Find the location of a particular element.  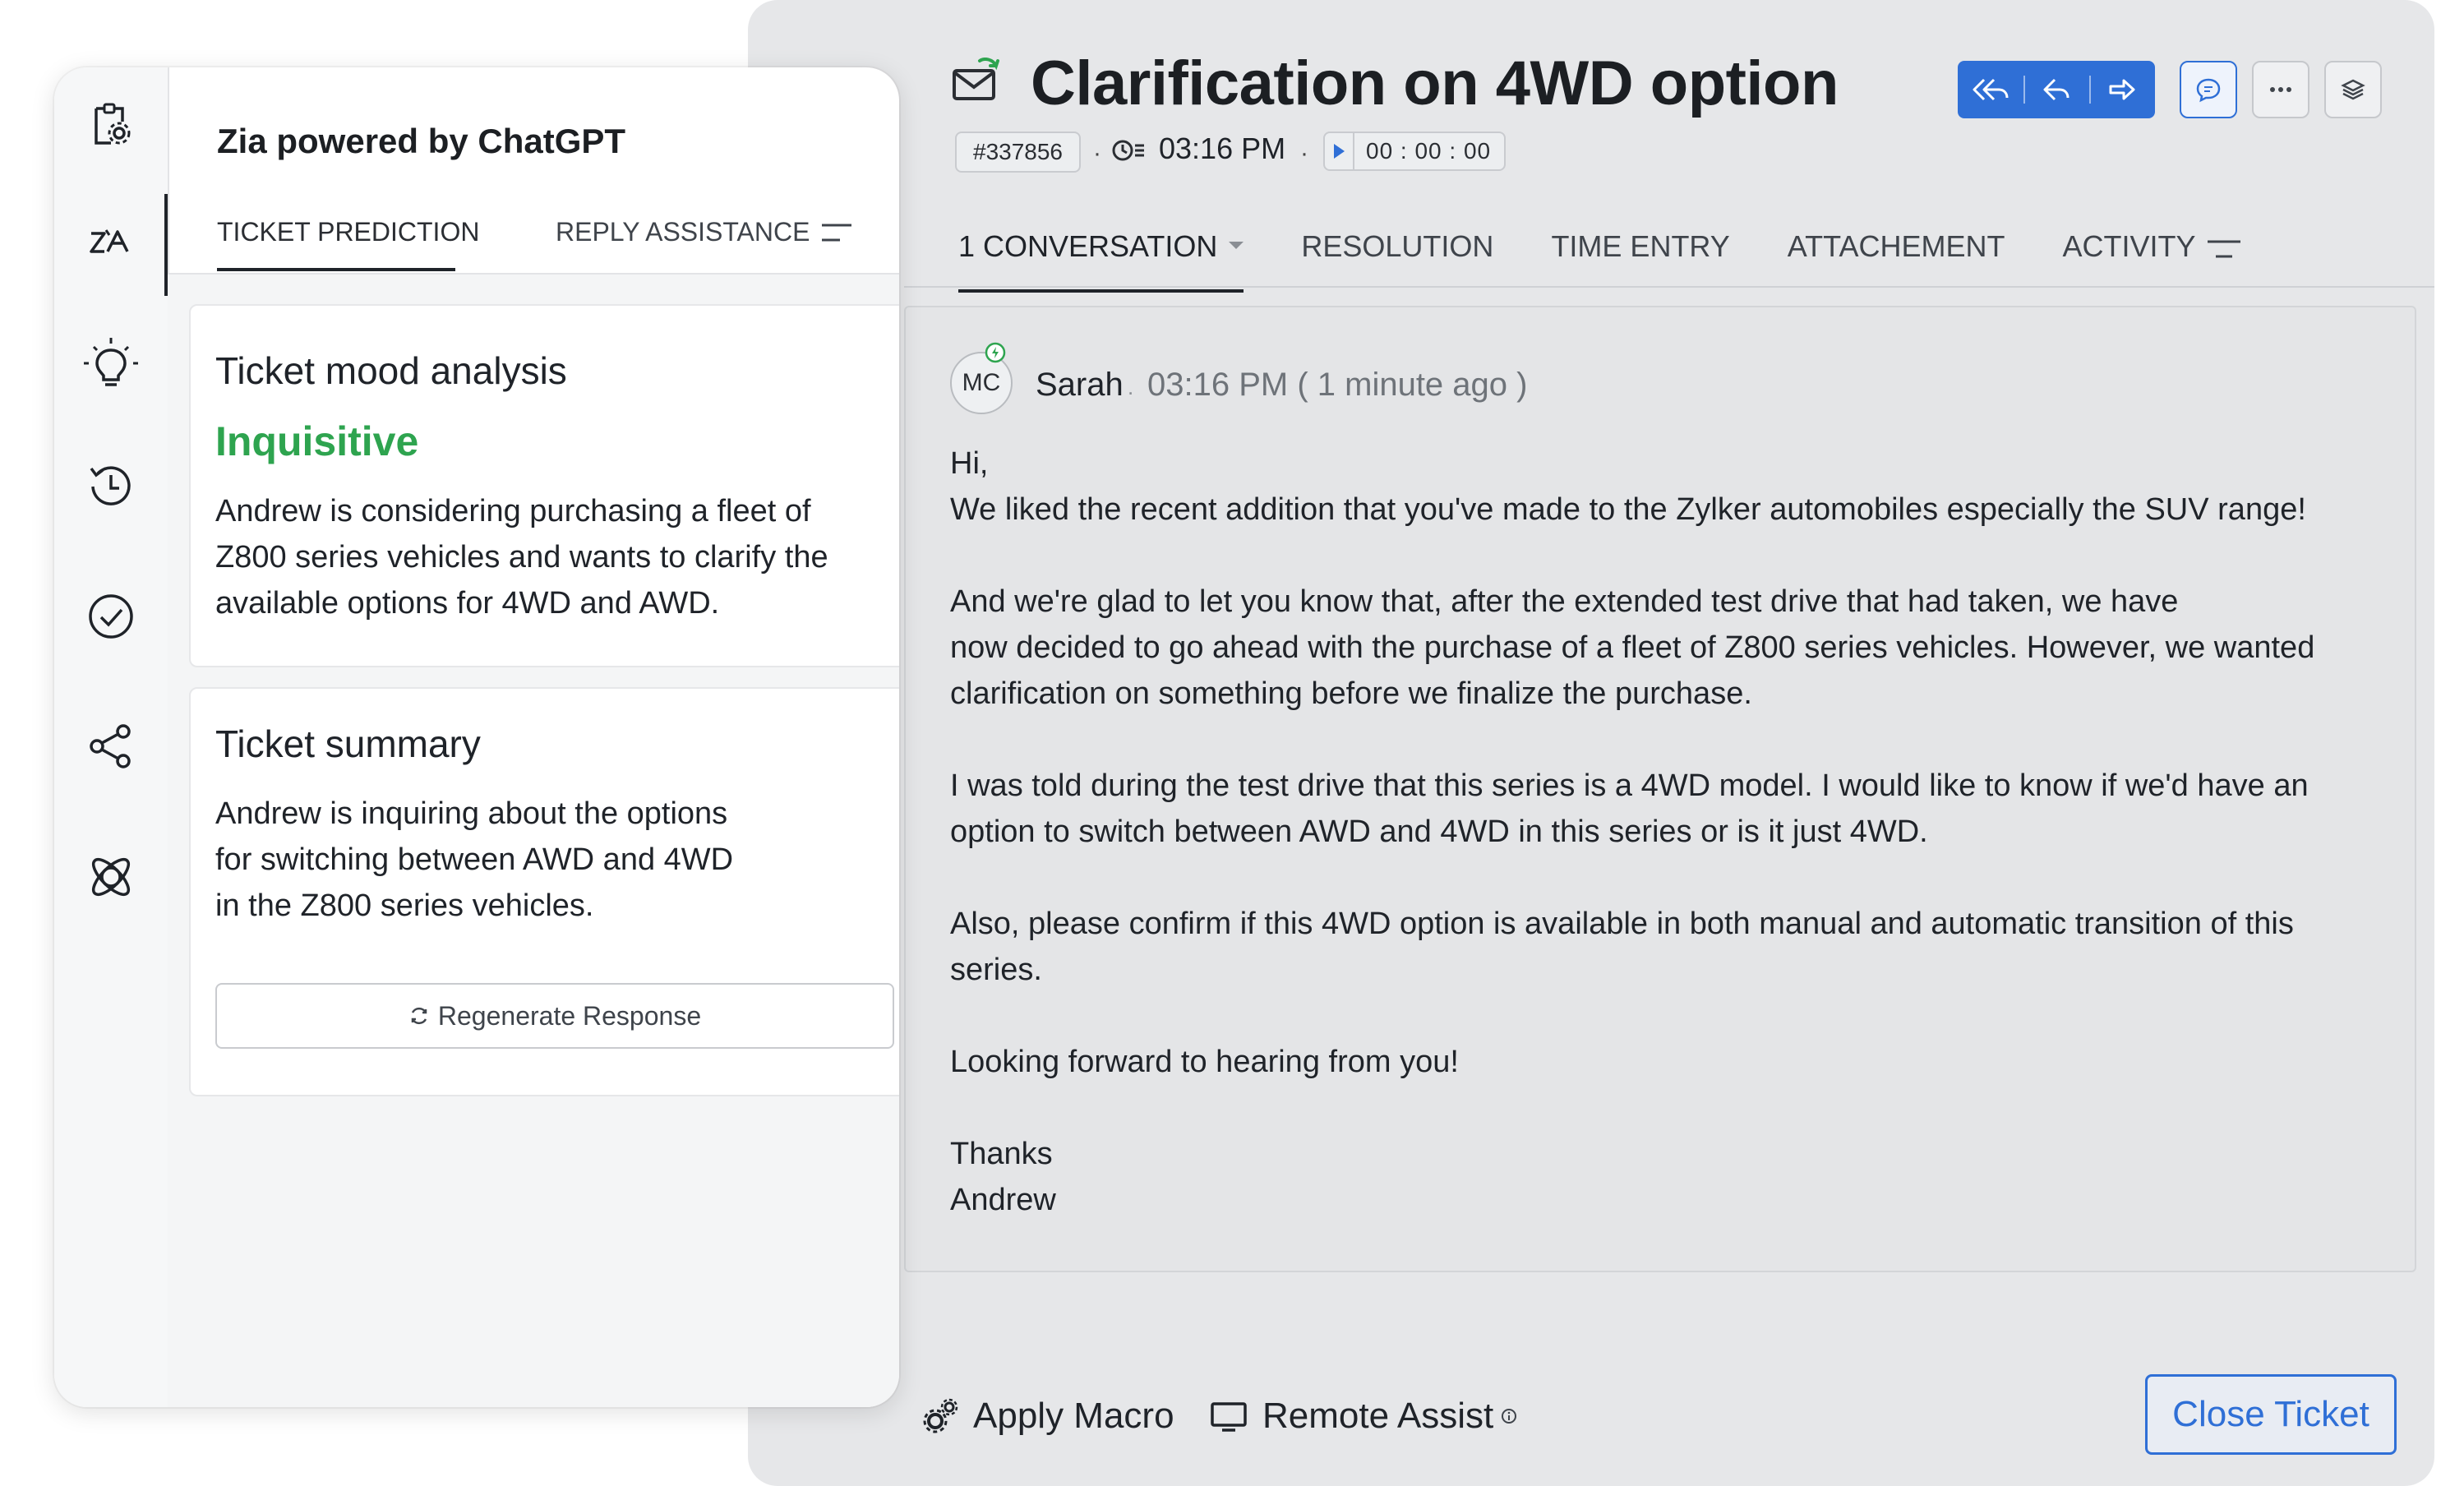

monitor-icon is located at coordinates (1229, 1417).